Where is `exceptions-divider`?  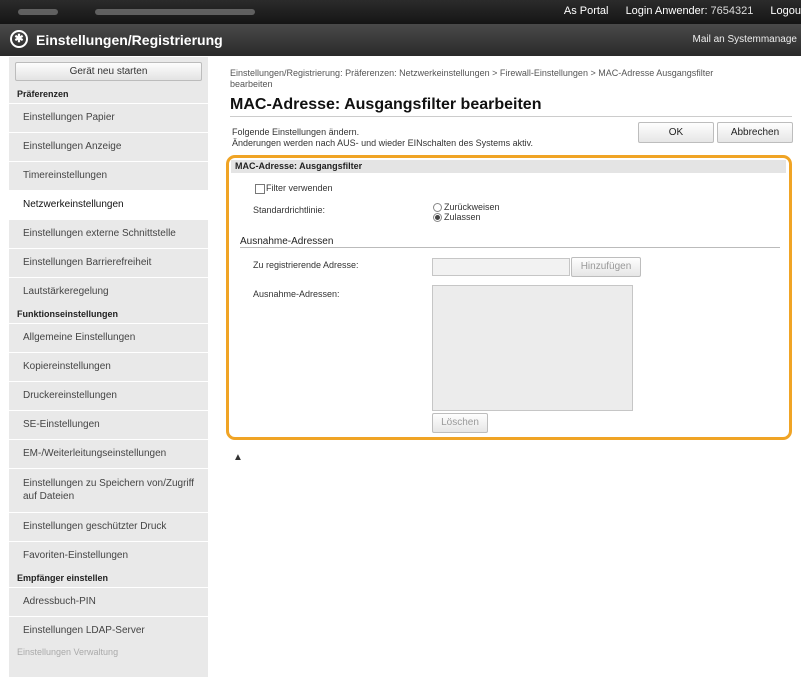 exceptions-divider is located at coordinates (510, 247).